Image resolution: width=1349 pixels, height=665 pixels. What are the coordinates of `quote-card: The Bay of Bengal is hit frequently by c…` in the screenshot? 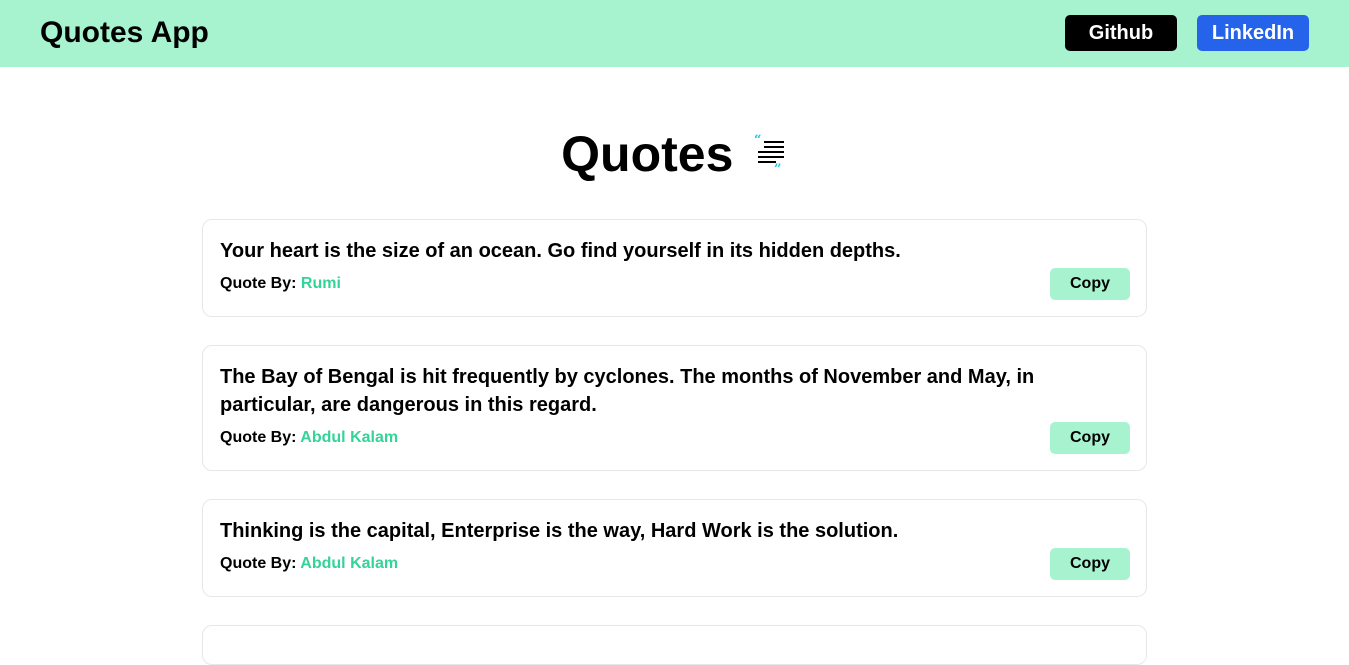 It's located at (674, 408).